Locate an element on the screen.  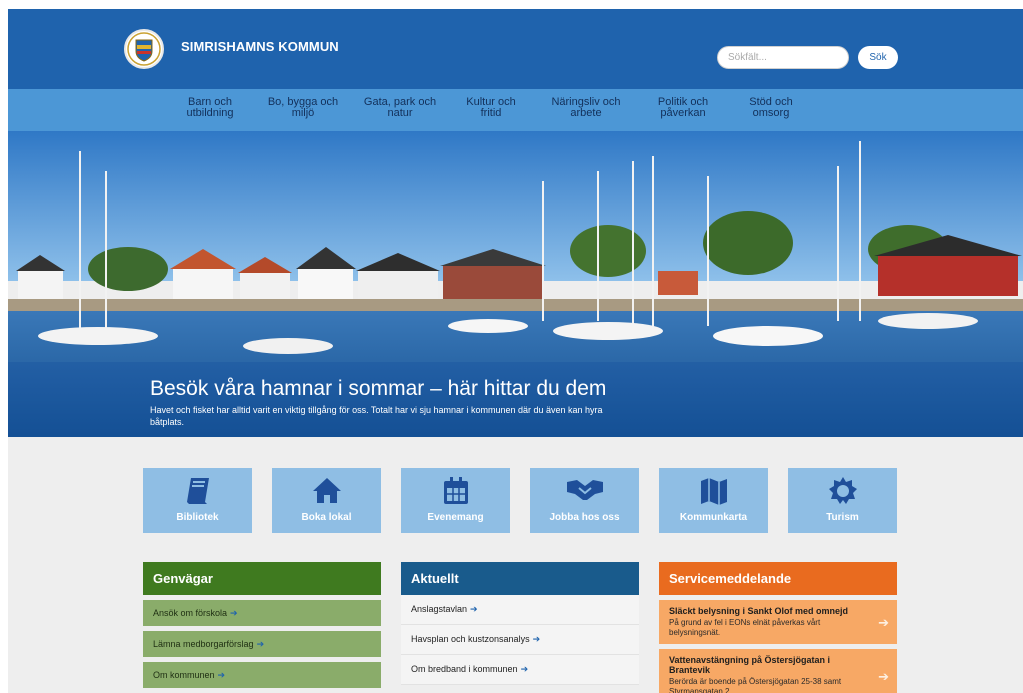
nav-item-gata-park-och-natur: Gata, park och natur is located at coordinates (400, 112).